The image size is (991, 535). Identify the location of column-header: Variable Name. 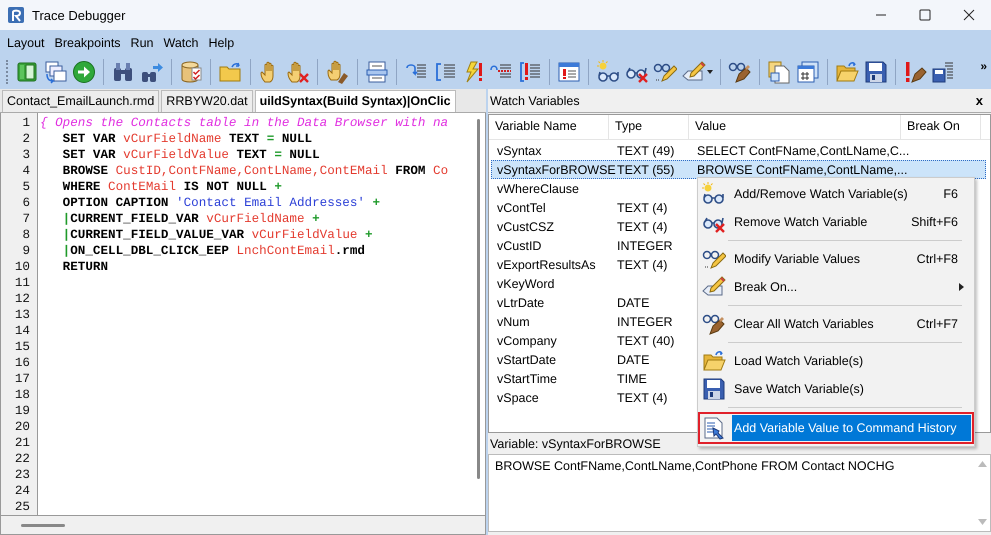
(549, 127).